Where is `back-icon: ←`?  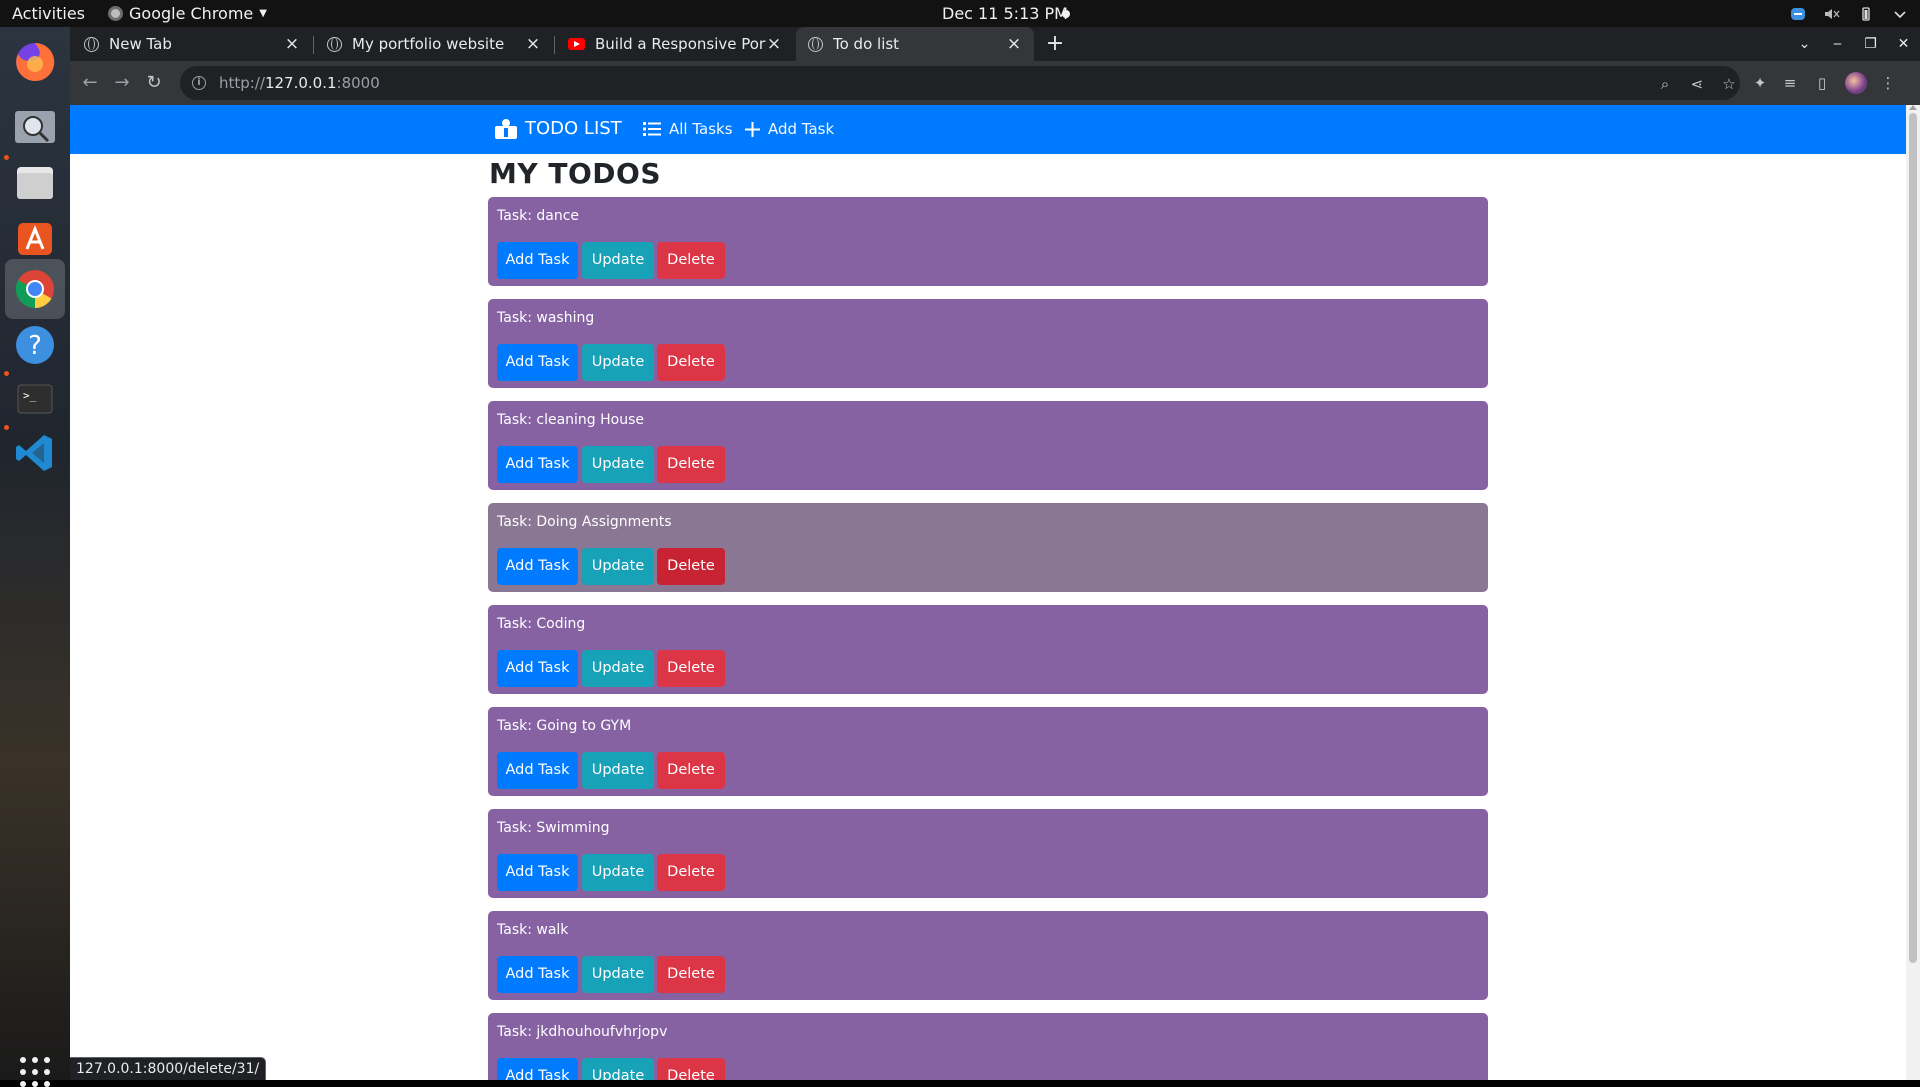 back-icon: ← is located at coordinates (90, 83).